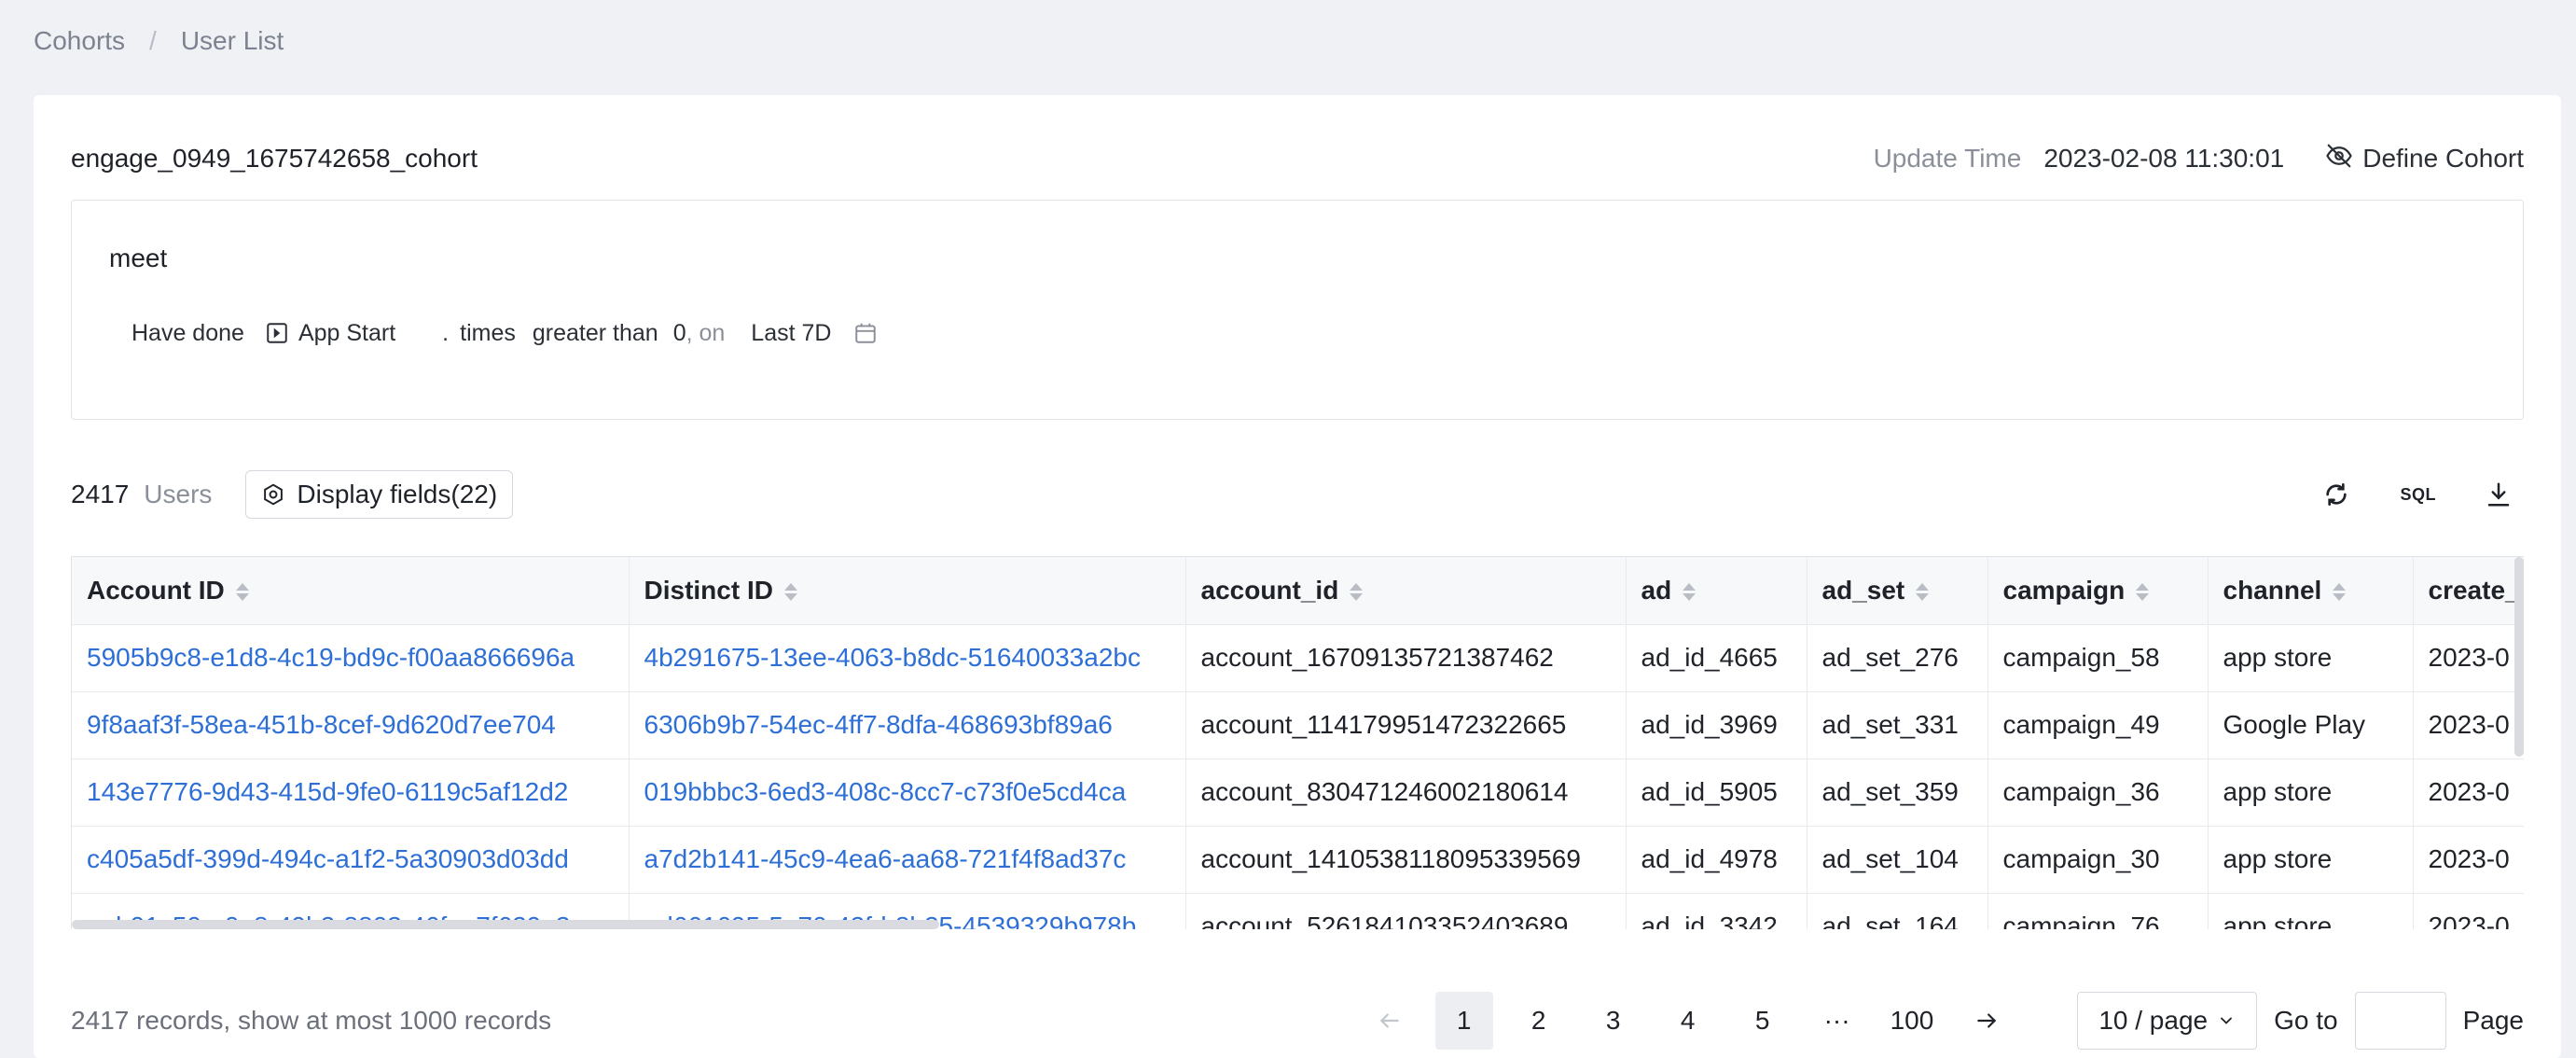 The width and height of the screenshot is (2576, 1058). What do you see at coordinates (2098, 658) in the screenshot?
I see `table-cell: campaign_58` at bounding box center [2098, 658].